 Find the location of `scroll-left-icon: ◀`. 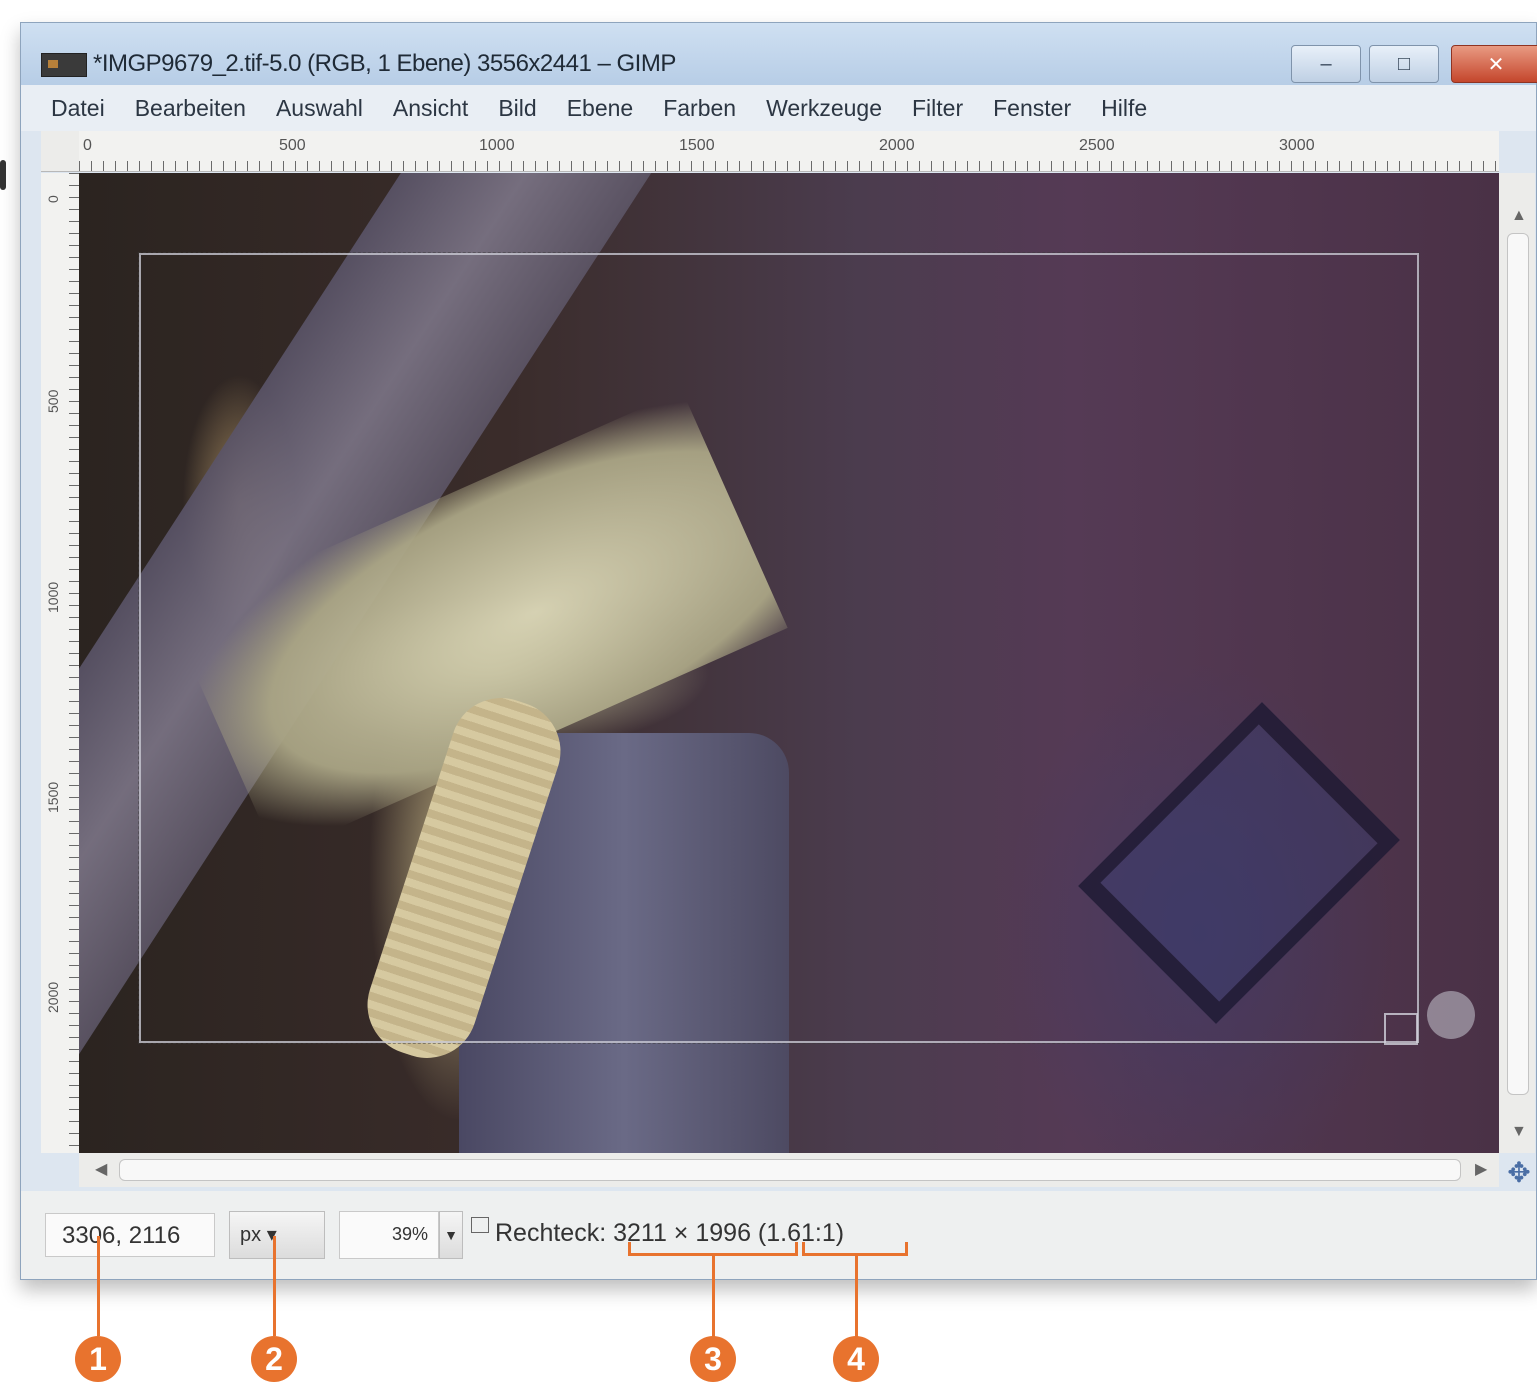

scroll-left-icon: ◀ is located at coordinates (101, 1169).